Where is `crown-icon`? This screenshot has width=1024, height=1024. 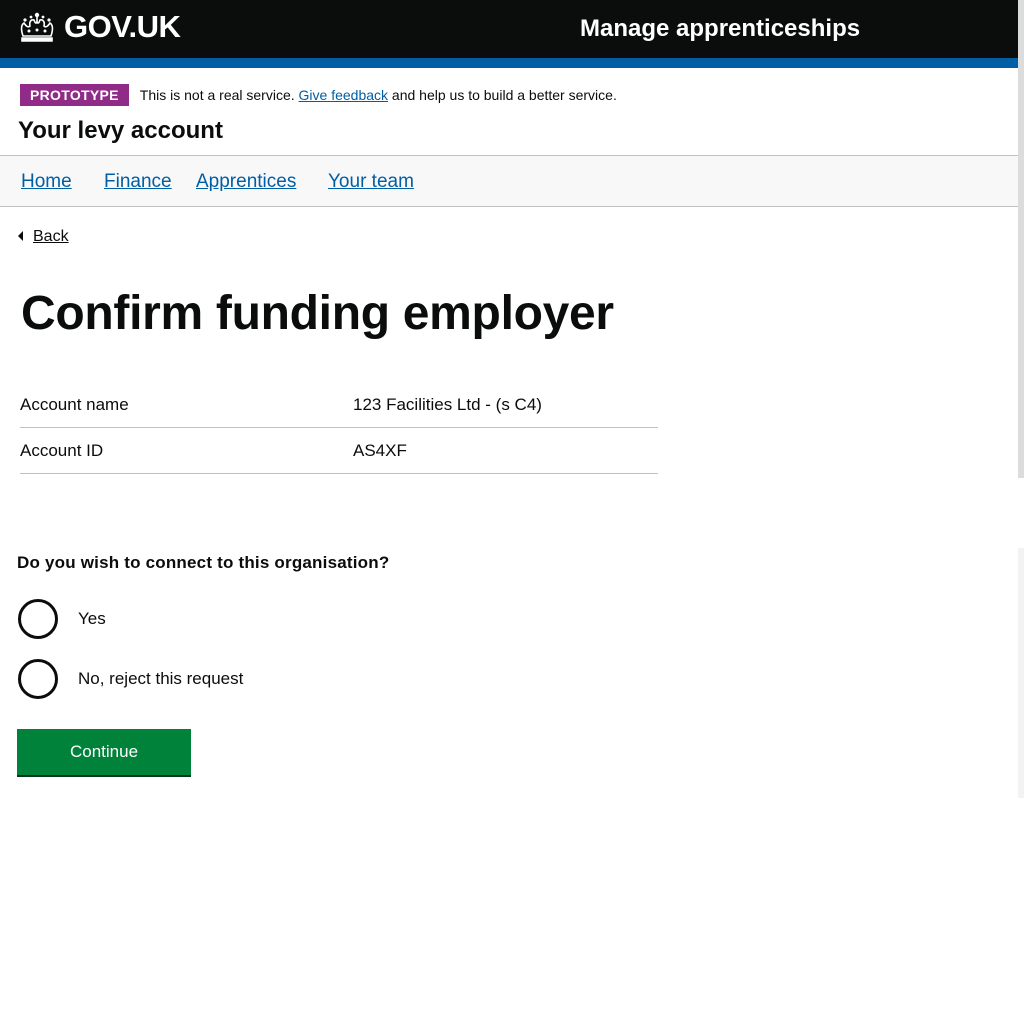 crown-icon is located at coordinates (37, 27).